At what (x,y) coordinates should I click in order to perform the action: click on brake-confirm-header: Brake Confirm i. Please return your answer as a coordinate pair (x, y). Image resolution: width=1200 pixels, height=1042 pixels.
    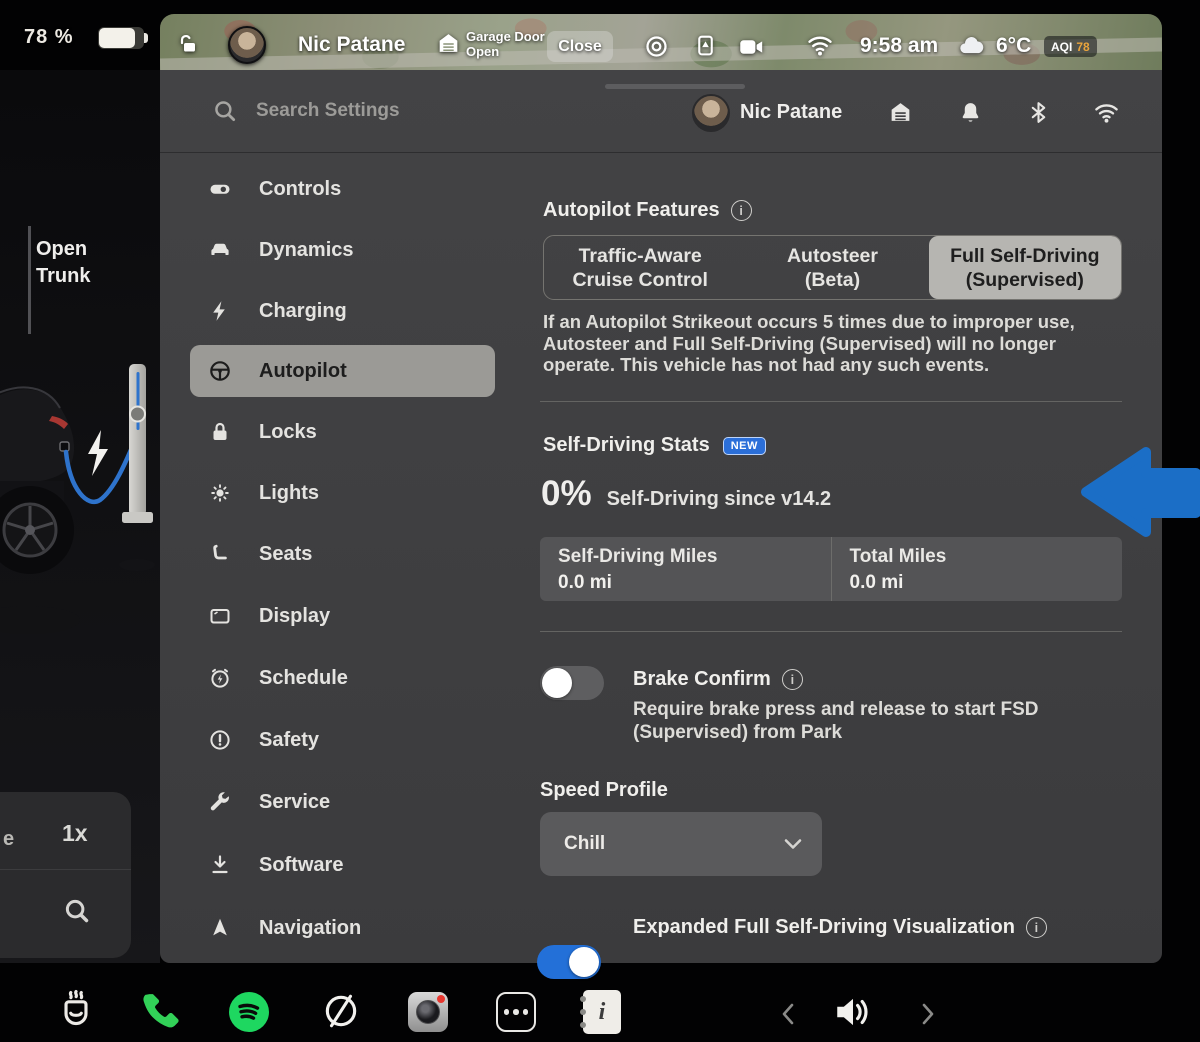
    Looking at the image, I should click on (718, 679).